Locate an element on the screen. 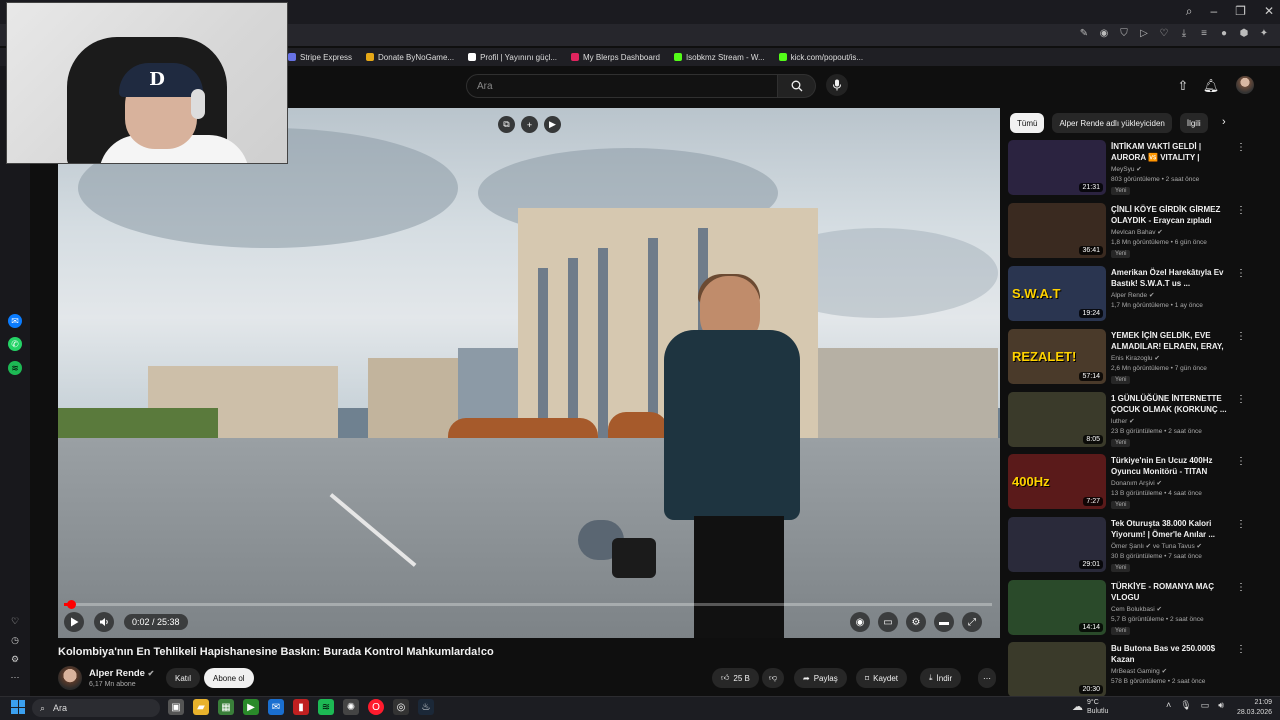 The height and width of the screenshot is (720, 1280). messenger-icon: ✉ is located at coordinates (15, 321).